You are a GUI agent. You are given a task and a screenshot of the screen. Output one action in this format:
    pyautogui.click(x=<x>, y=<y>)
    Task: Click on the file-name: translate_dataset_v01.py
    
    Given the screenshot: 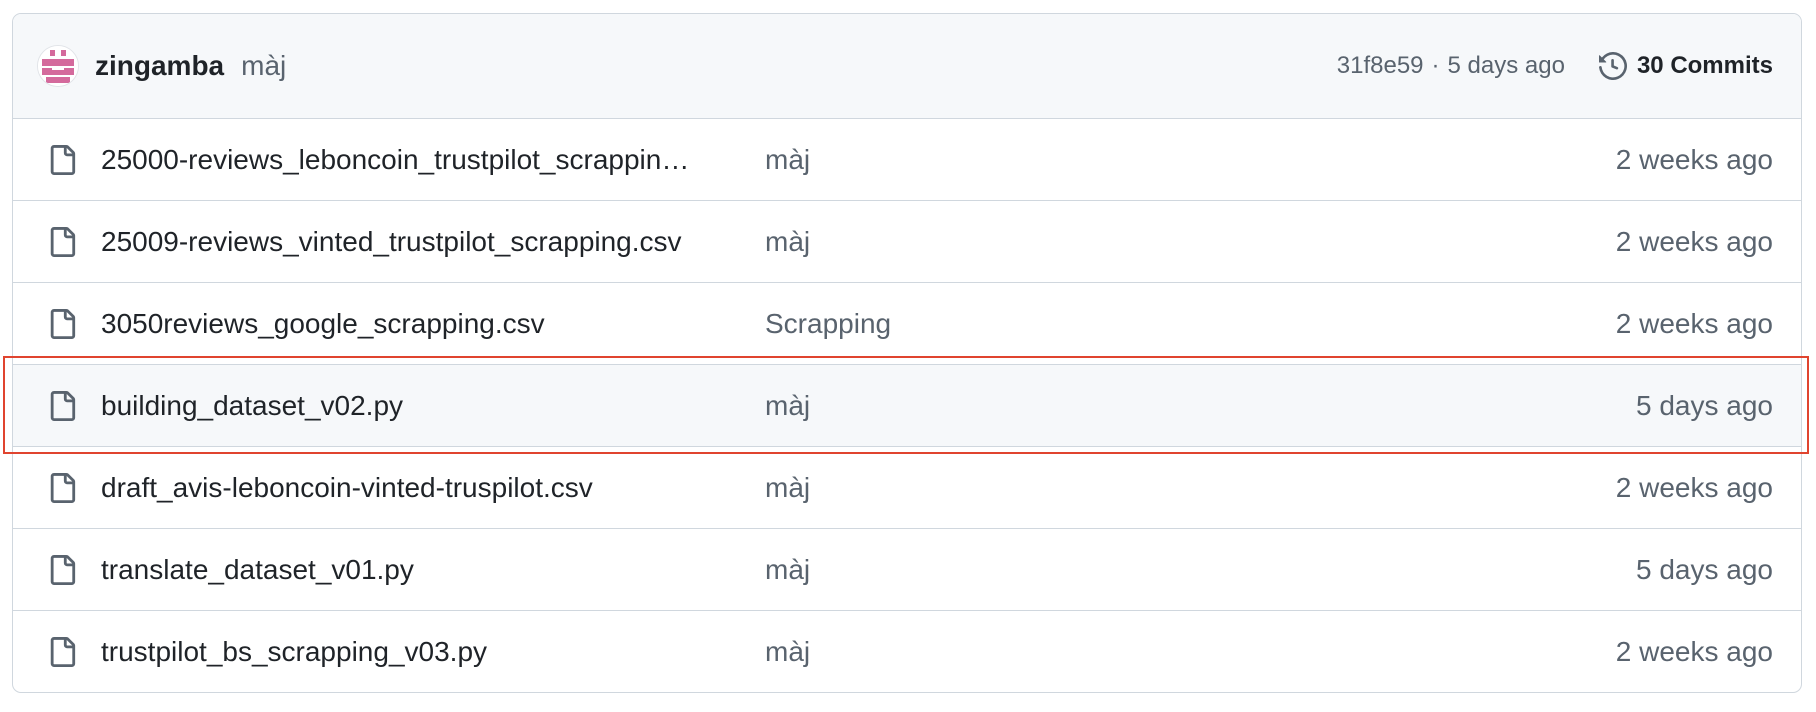 What is the action you would take?
    pyautogui.click(x=401, y=570)
    